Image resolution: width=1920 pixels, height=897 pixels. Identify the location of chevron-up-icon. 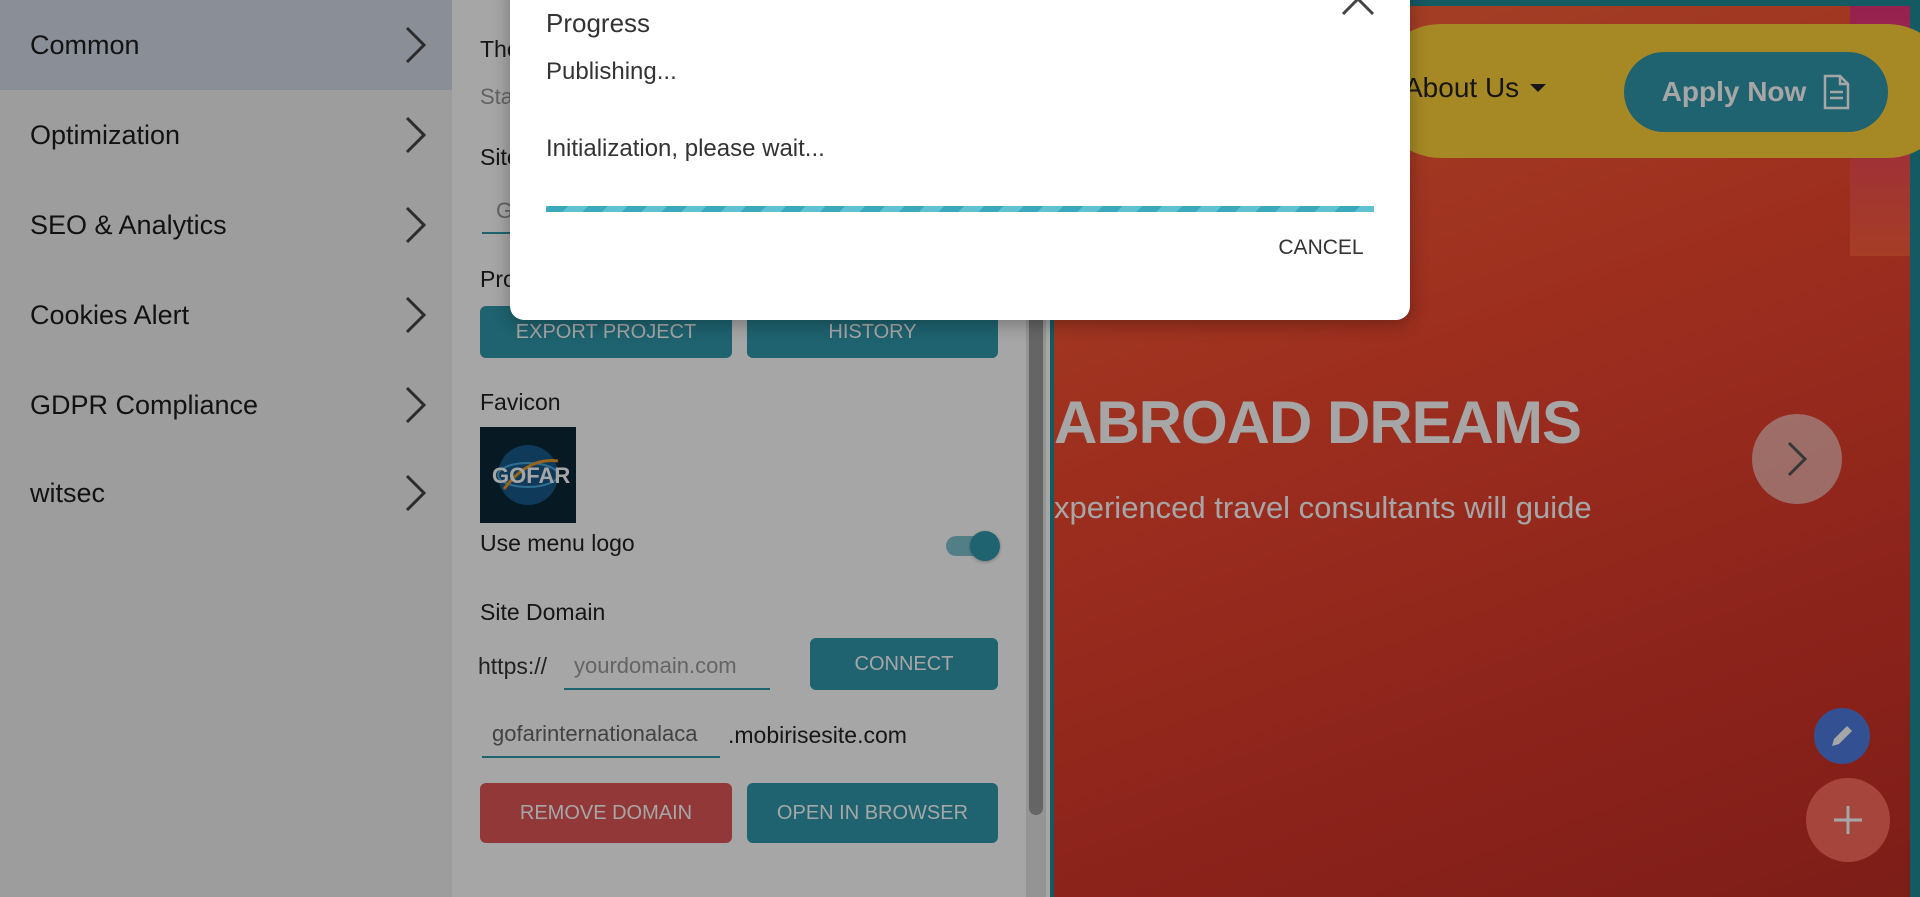
(1358, 8).